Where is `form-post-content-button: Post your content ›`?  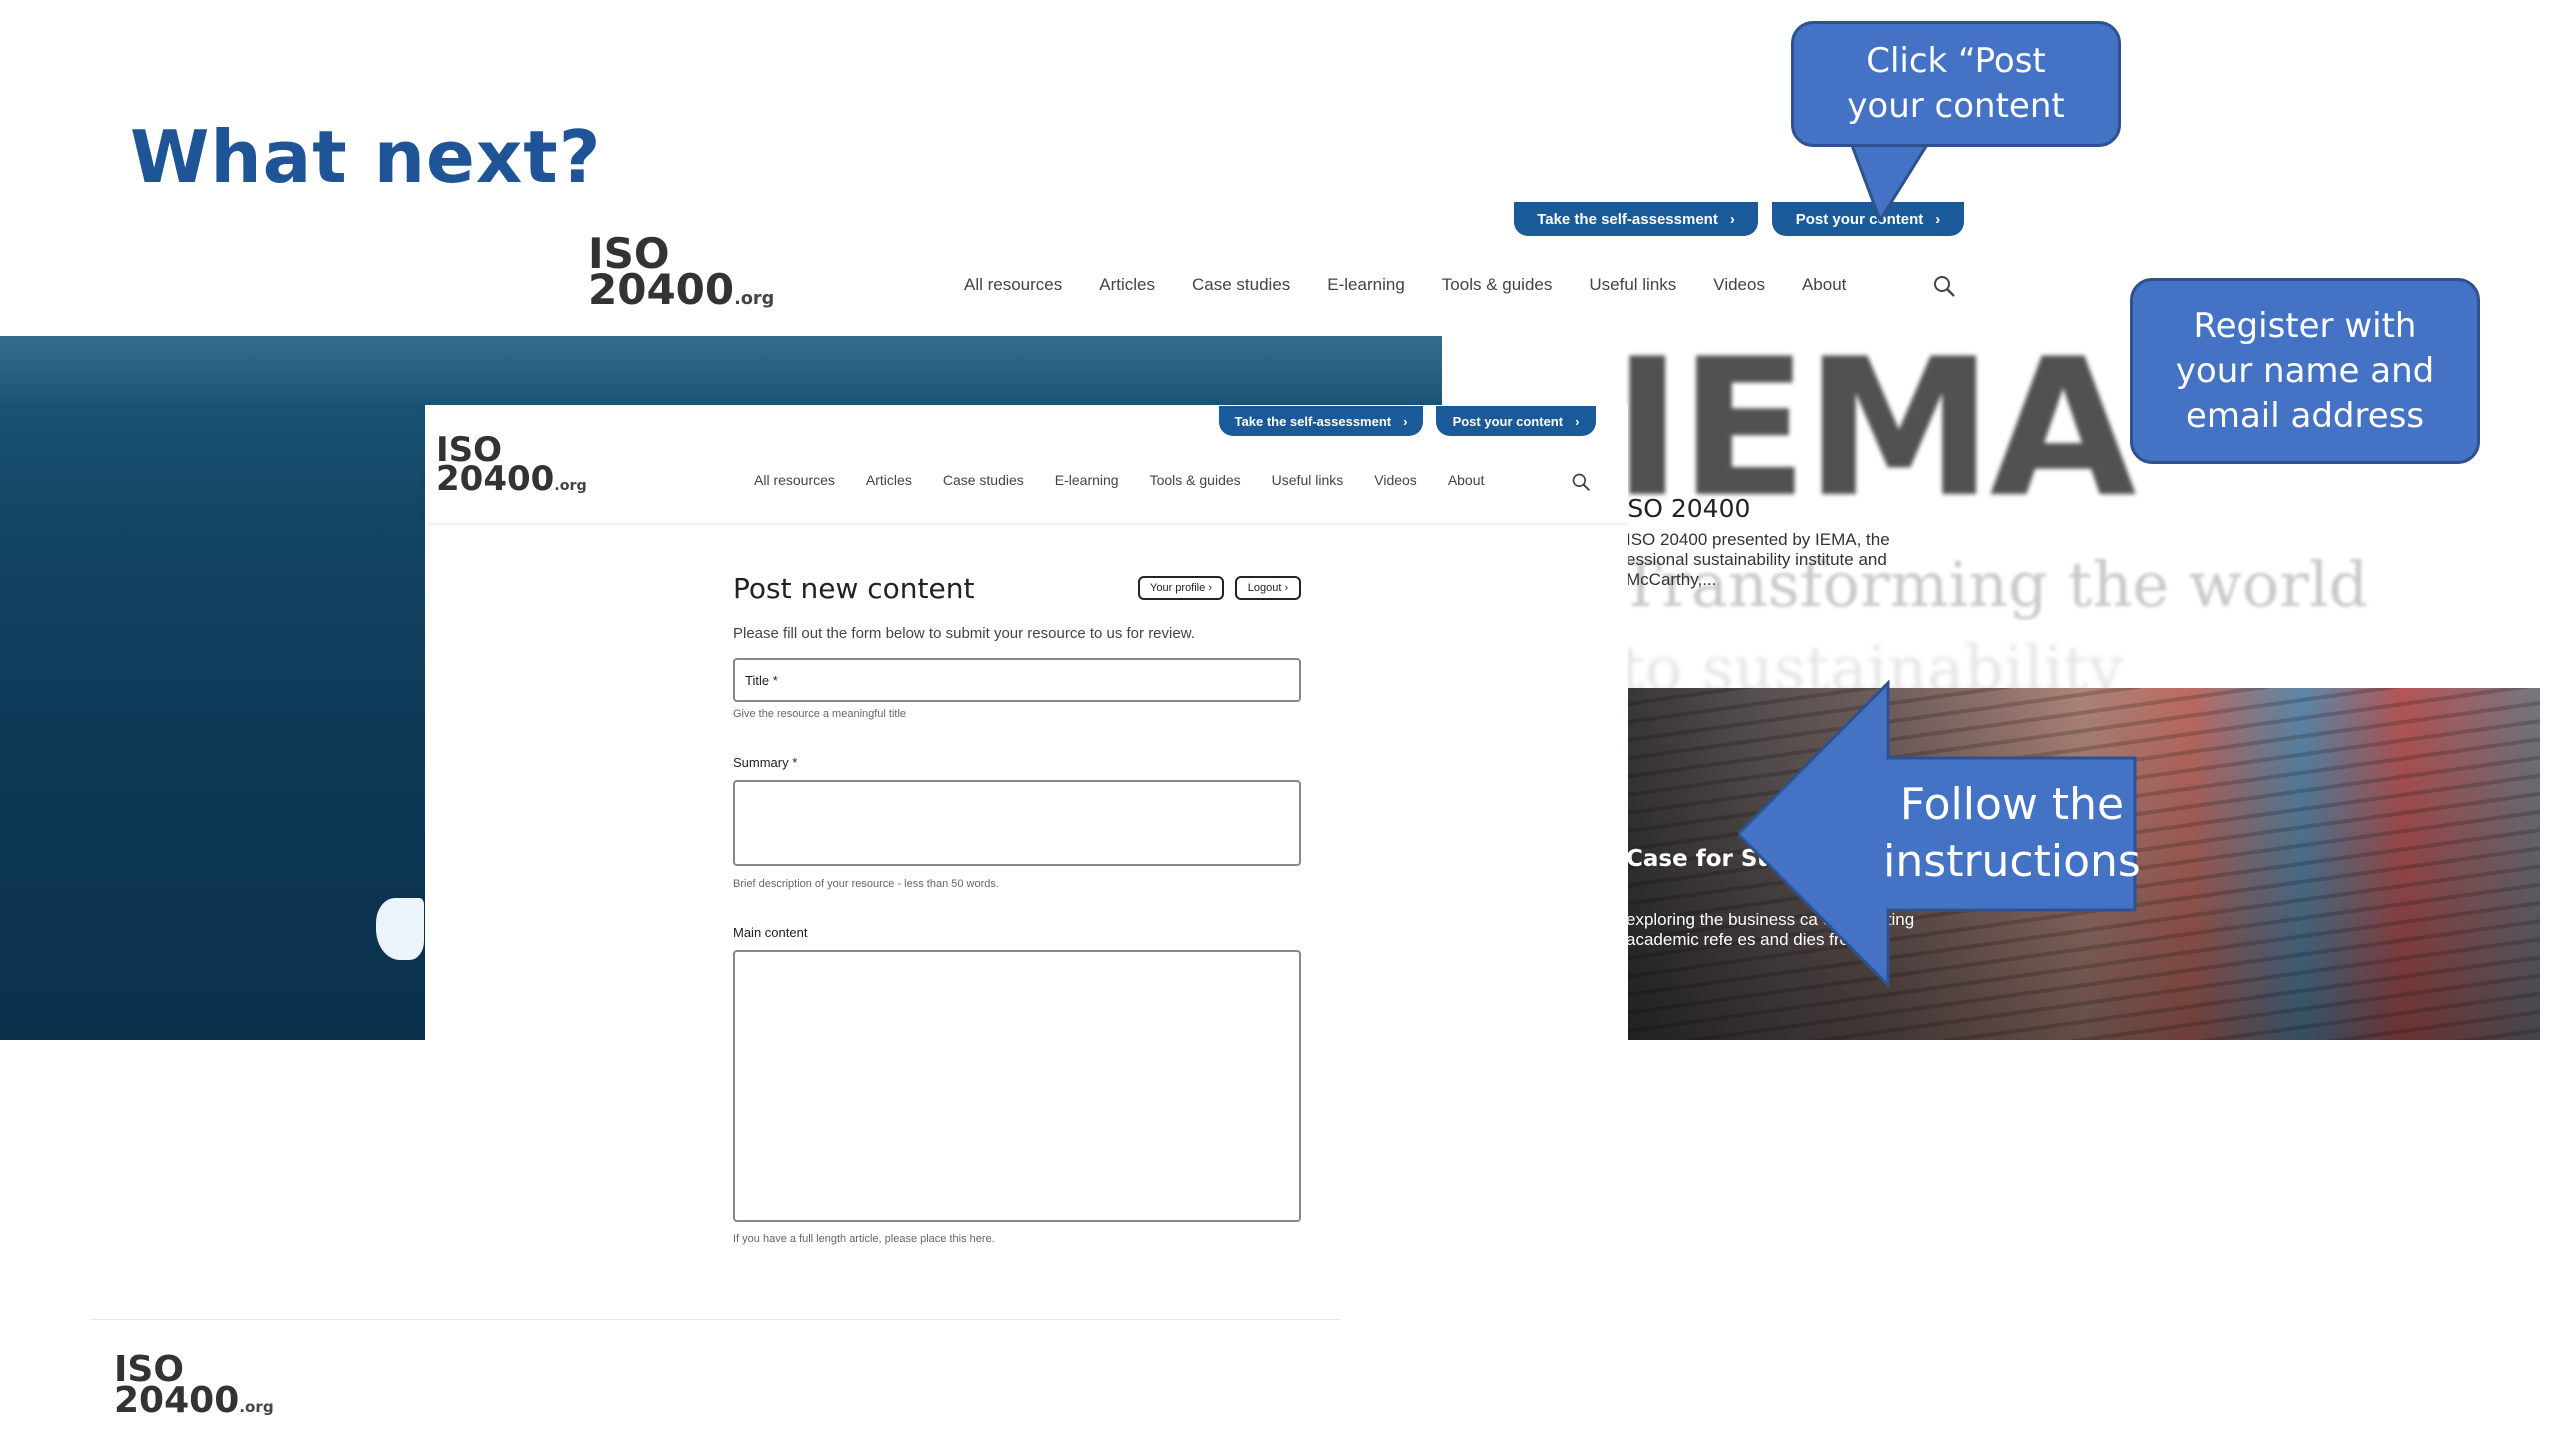
form-post-content-button: Post your content › is located at coordinates (1516, 421).